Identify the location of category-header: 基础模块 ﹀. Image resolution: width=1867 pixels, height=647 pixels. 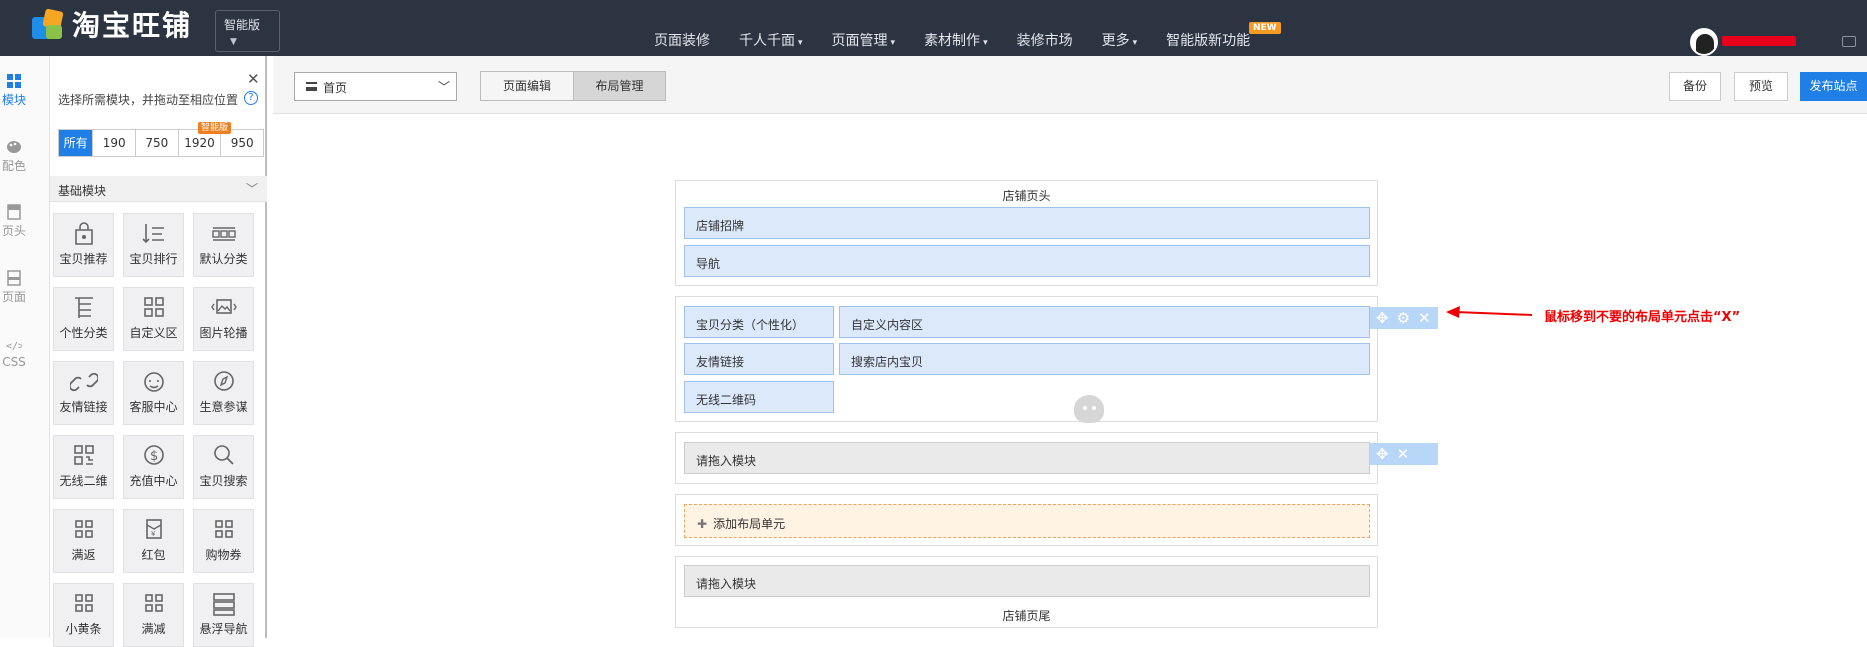
(158, 189).